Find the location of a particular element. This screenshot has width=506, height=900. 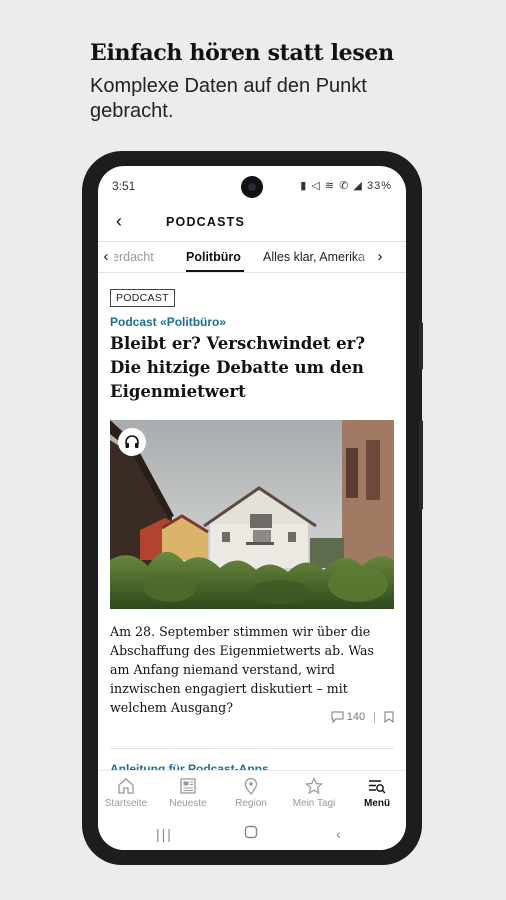

tabs-scroll-left-icon: ‹ is located at coordinates (106, 257).